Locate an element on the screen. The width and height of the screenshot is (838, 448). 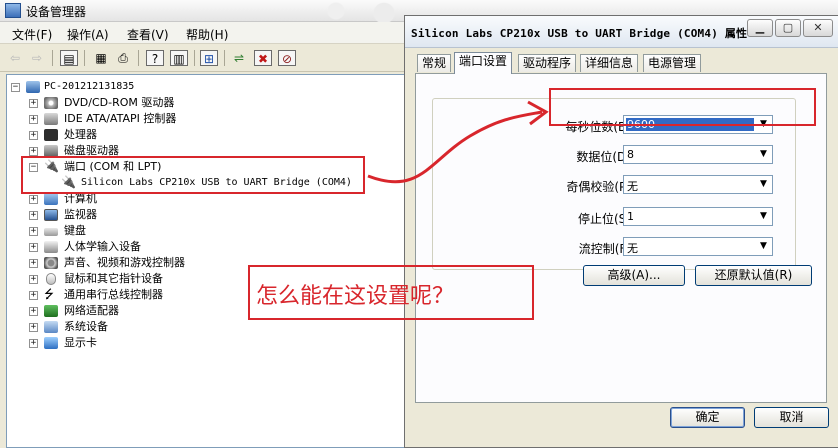
annotation-text: 怎么能在这设置呢？ is located at coordinates (355, 296).